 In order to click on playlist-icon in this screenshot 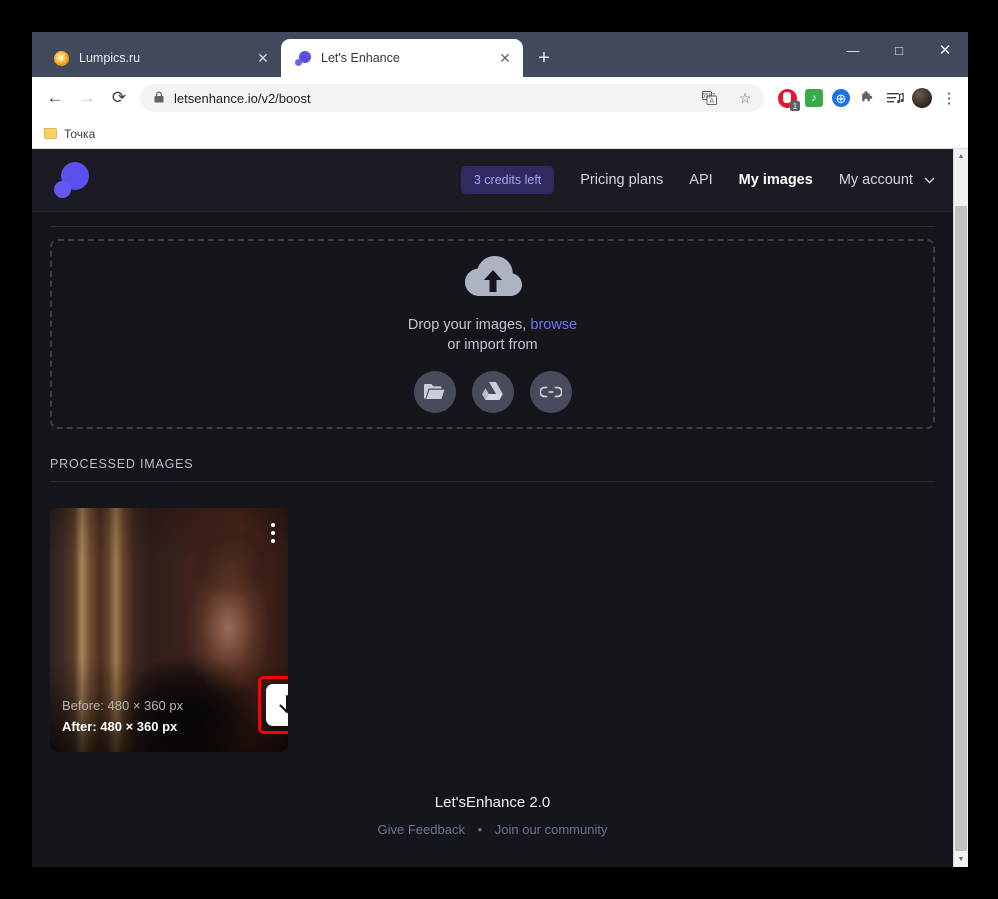, I will do `click(895, 98)`.